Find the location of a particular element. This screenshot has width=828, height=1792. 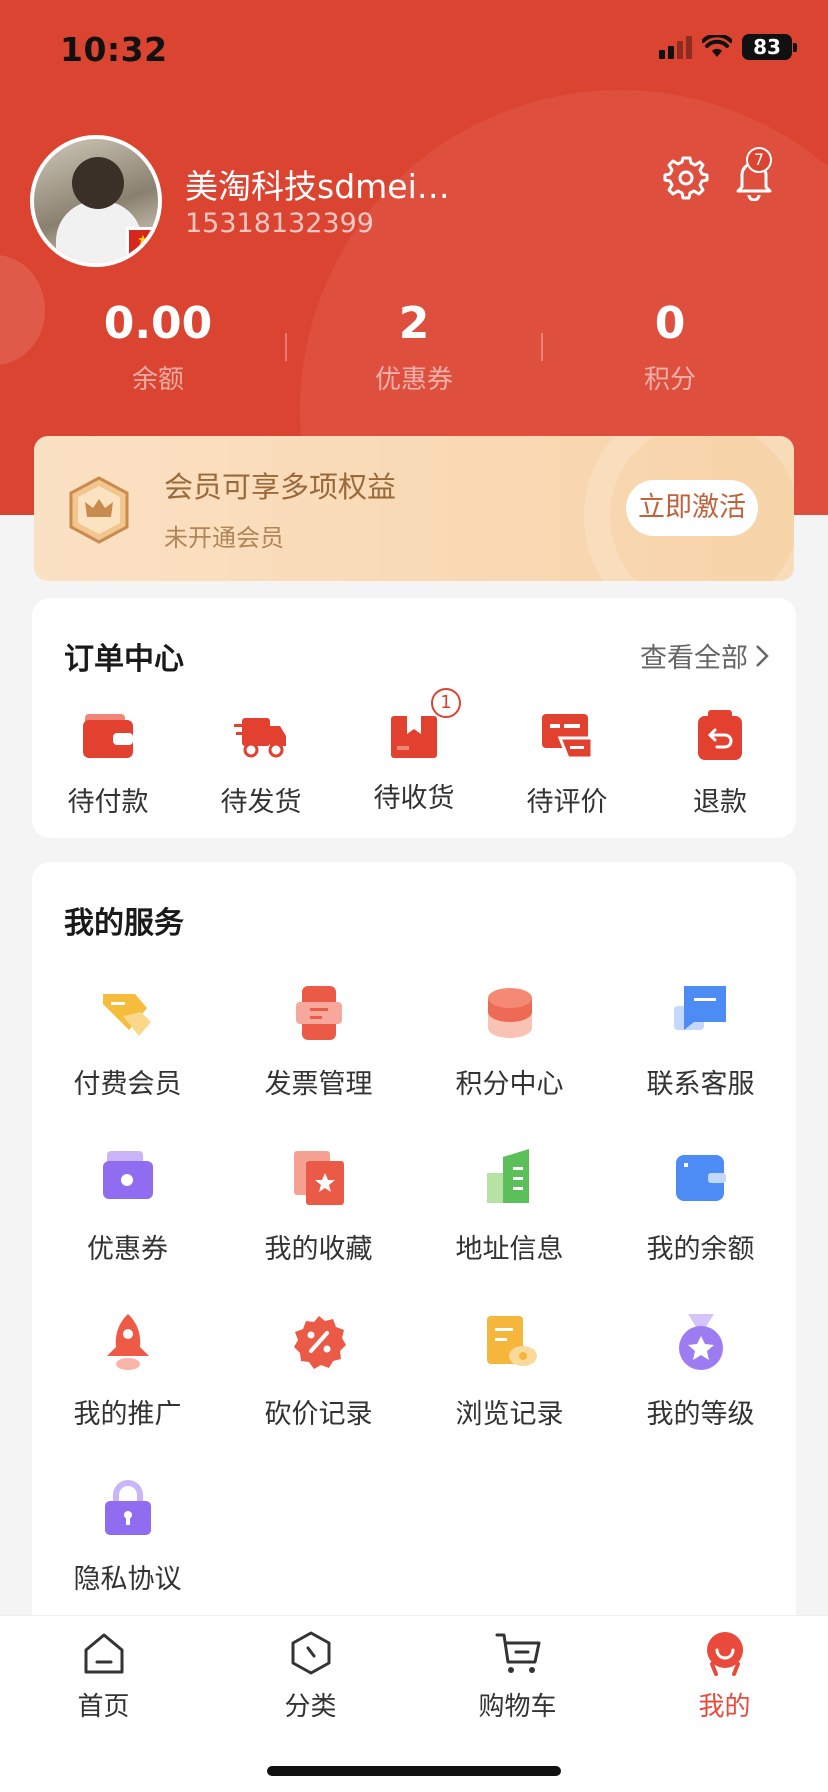

service-privacy-policy: 隐私协议 is located at coordinates (127, 1536).